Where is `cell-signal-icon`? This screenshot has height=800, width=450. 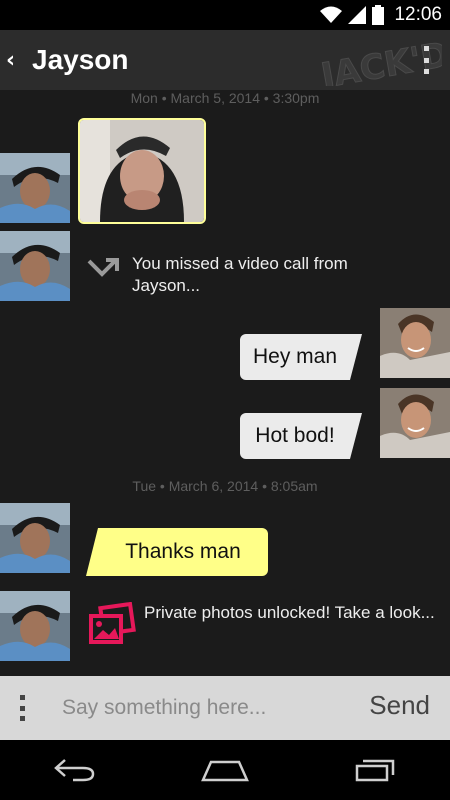 cell-signal-icon is located at coordinates (357, 15).